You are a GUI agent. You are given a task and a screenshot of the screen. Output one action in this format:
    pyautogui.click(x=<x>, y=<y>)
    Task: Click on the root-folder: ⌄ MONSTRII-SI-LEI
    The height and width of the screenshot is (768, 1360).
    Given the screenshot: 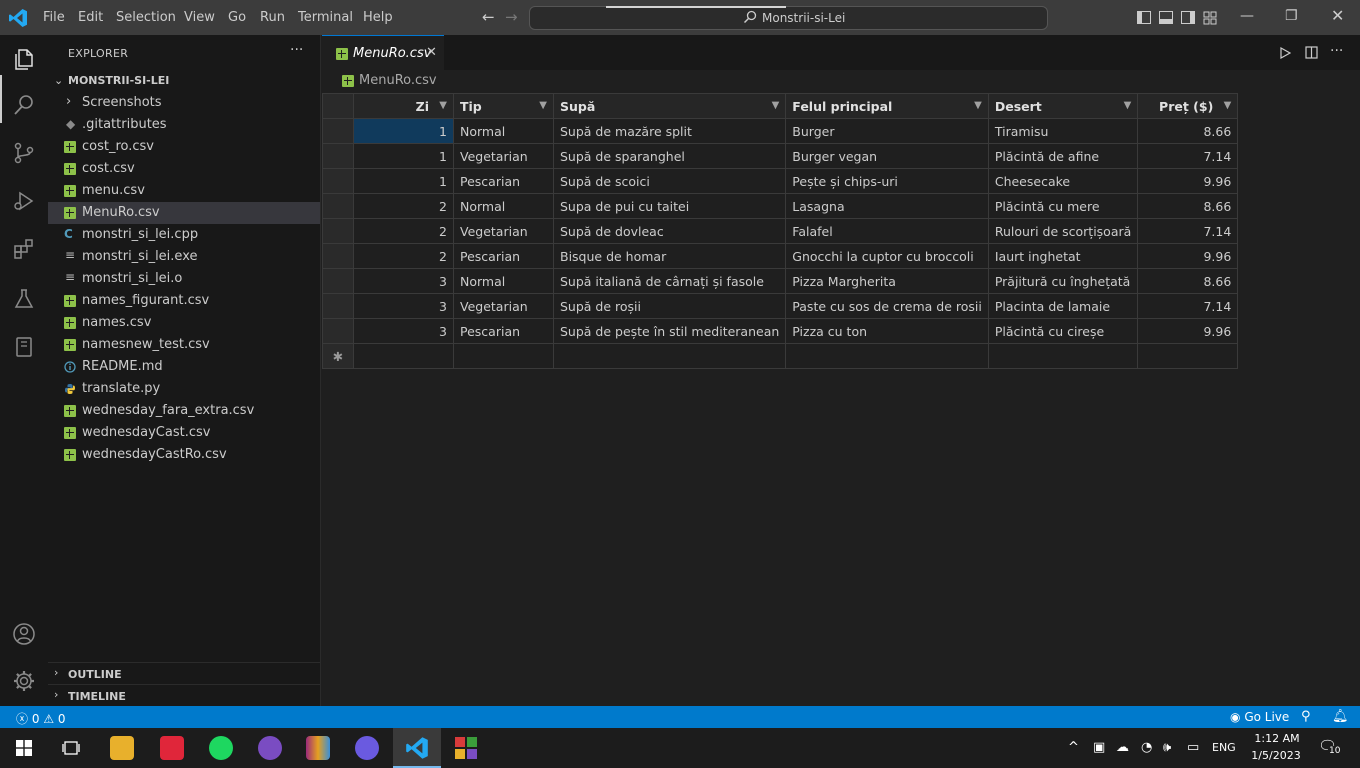 What is the action you would take?
    pyautogui.click(x=184, y=81)
    